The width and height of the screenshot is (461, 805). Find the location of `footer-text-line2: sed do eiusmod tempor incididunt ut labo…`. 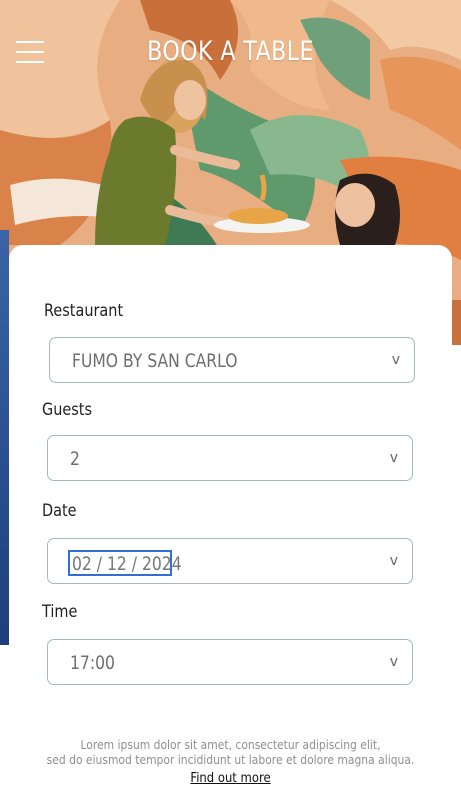

footer-text-line2: sed do eiusmod tempor incididunt ut labo… is located at coordinates (230, 759).